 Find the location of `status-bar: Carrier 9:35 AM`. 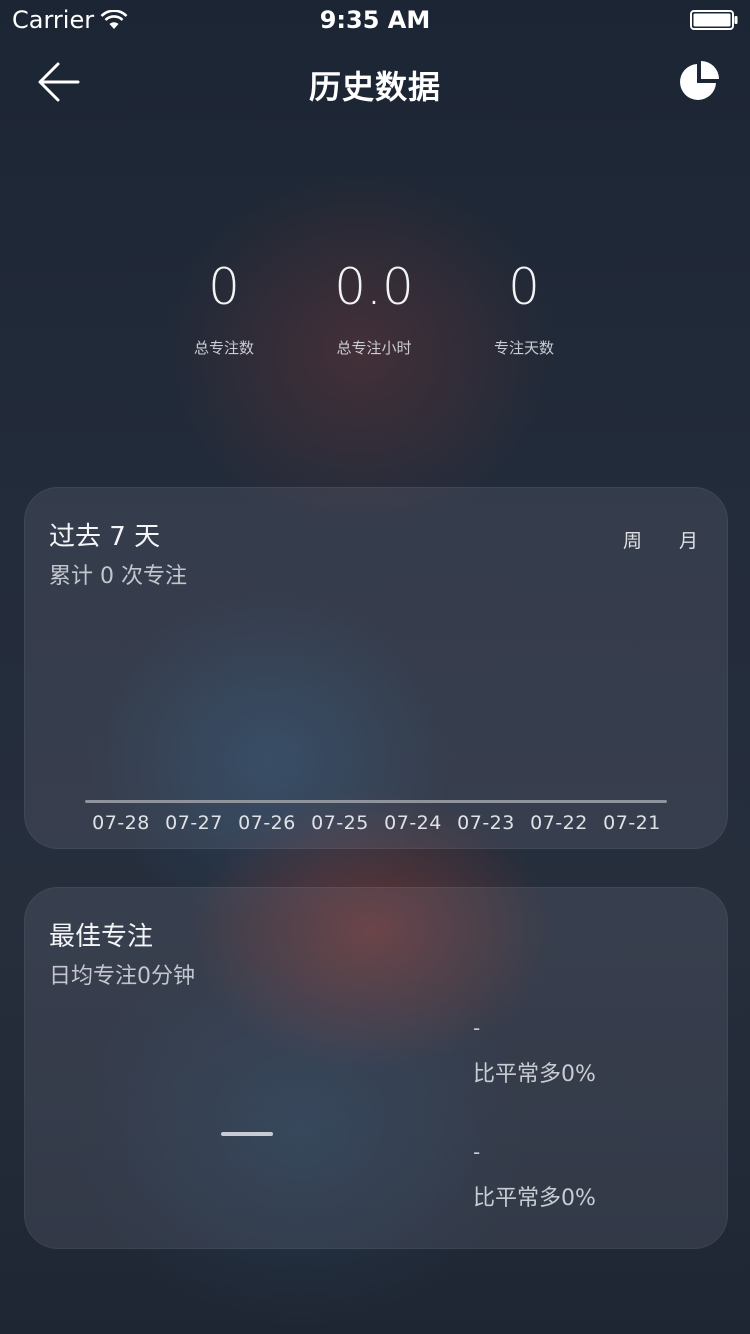

status-bar: Carrier 9:35 AM is located at coordinates (375, 20).